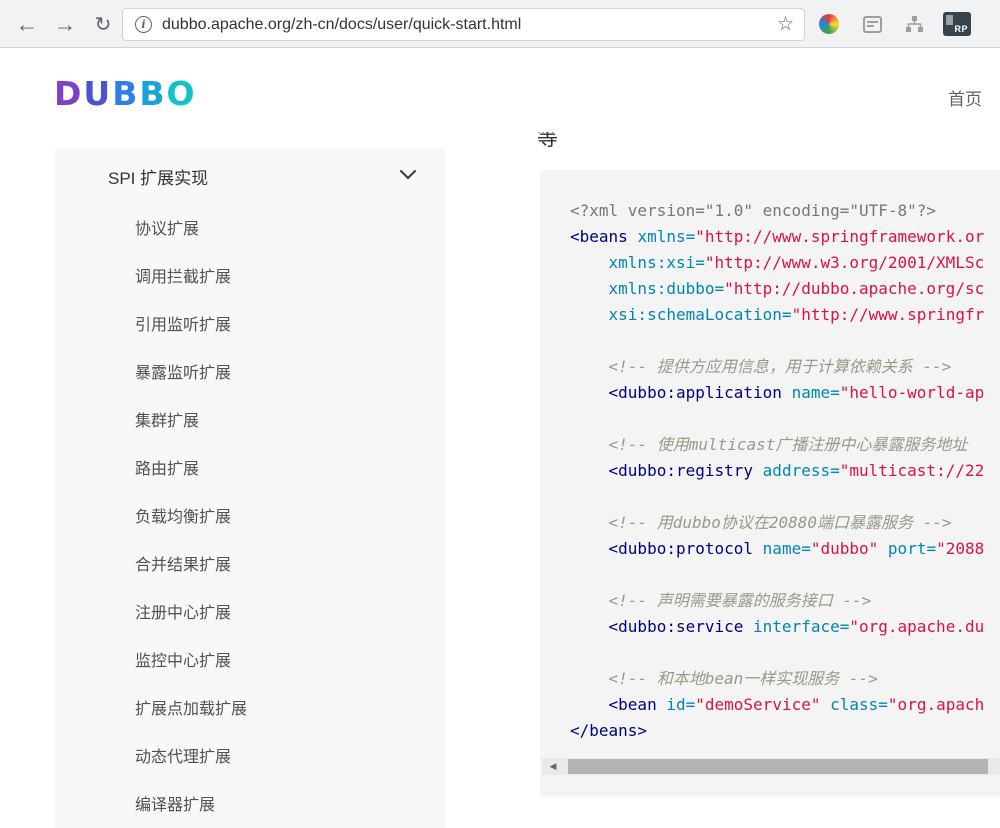 Image resolution: width=1000 pixels, height=828 pixels. Describe the element at coordinates (796, 470) in the screenshot. I see `code-line: <dubbo:registry address="multicast://22` at that location.